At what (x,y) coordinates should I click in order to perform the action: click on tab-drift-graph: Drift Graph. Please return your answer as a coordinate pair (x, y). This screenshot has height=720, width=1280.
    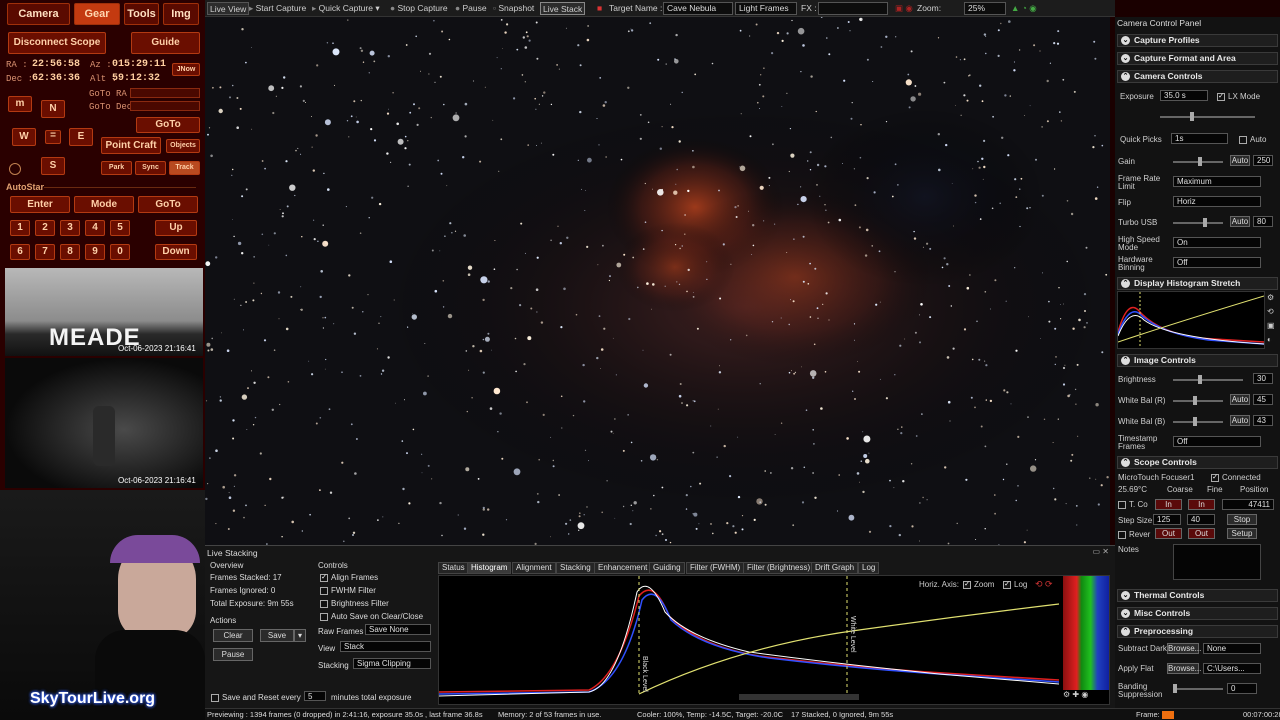
    Looking at the image, I should click on (835, 568).